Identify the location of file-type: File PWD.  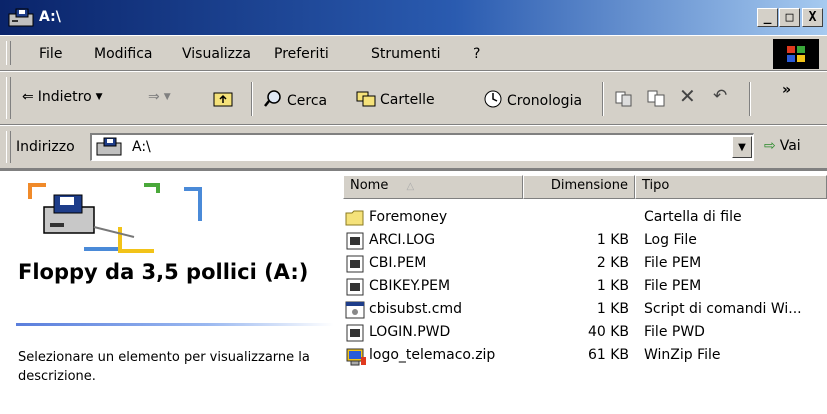
(674, 332).